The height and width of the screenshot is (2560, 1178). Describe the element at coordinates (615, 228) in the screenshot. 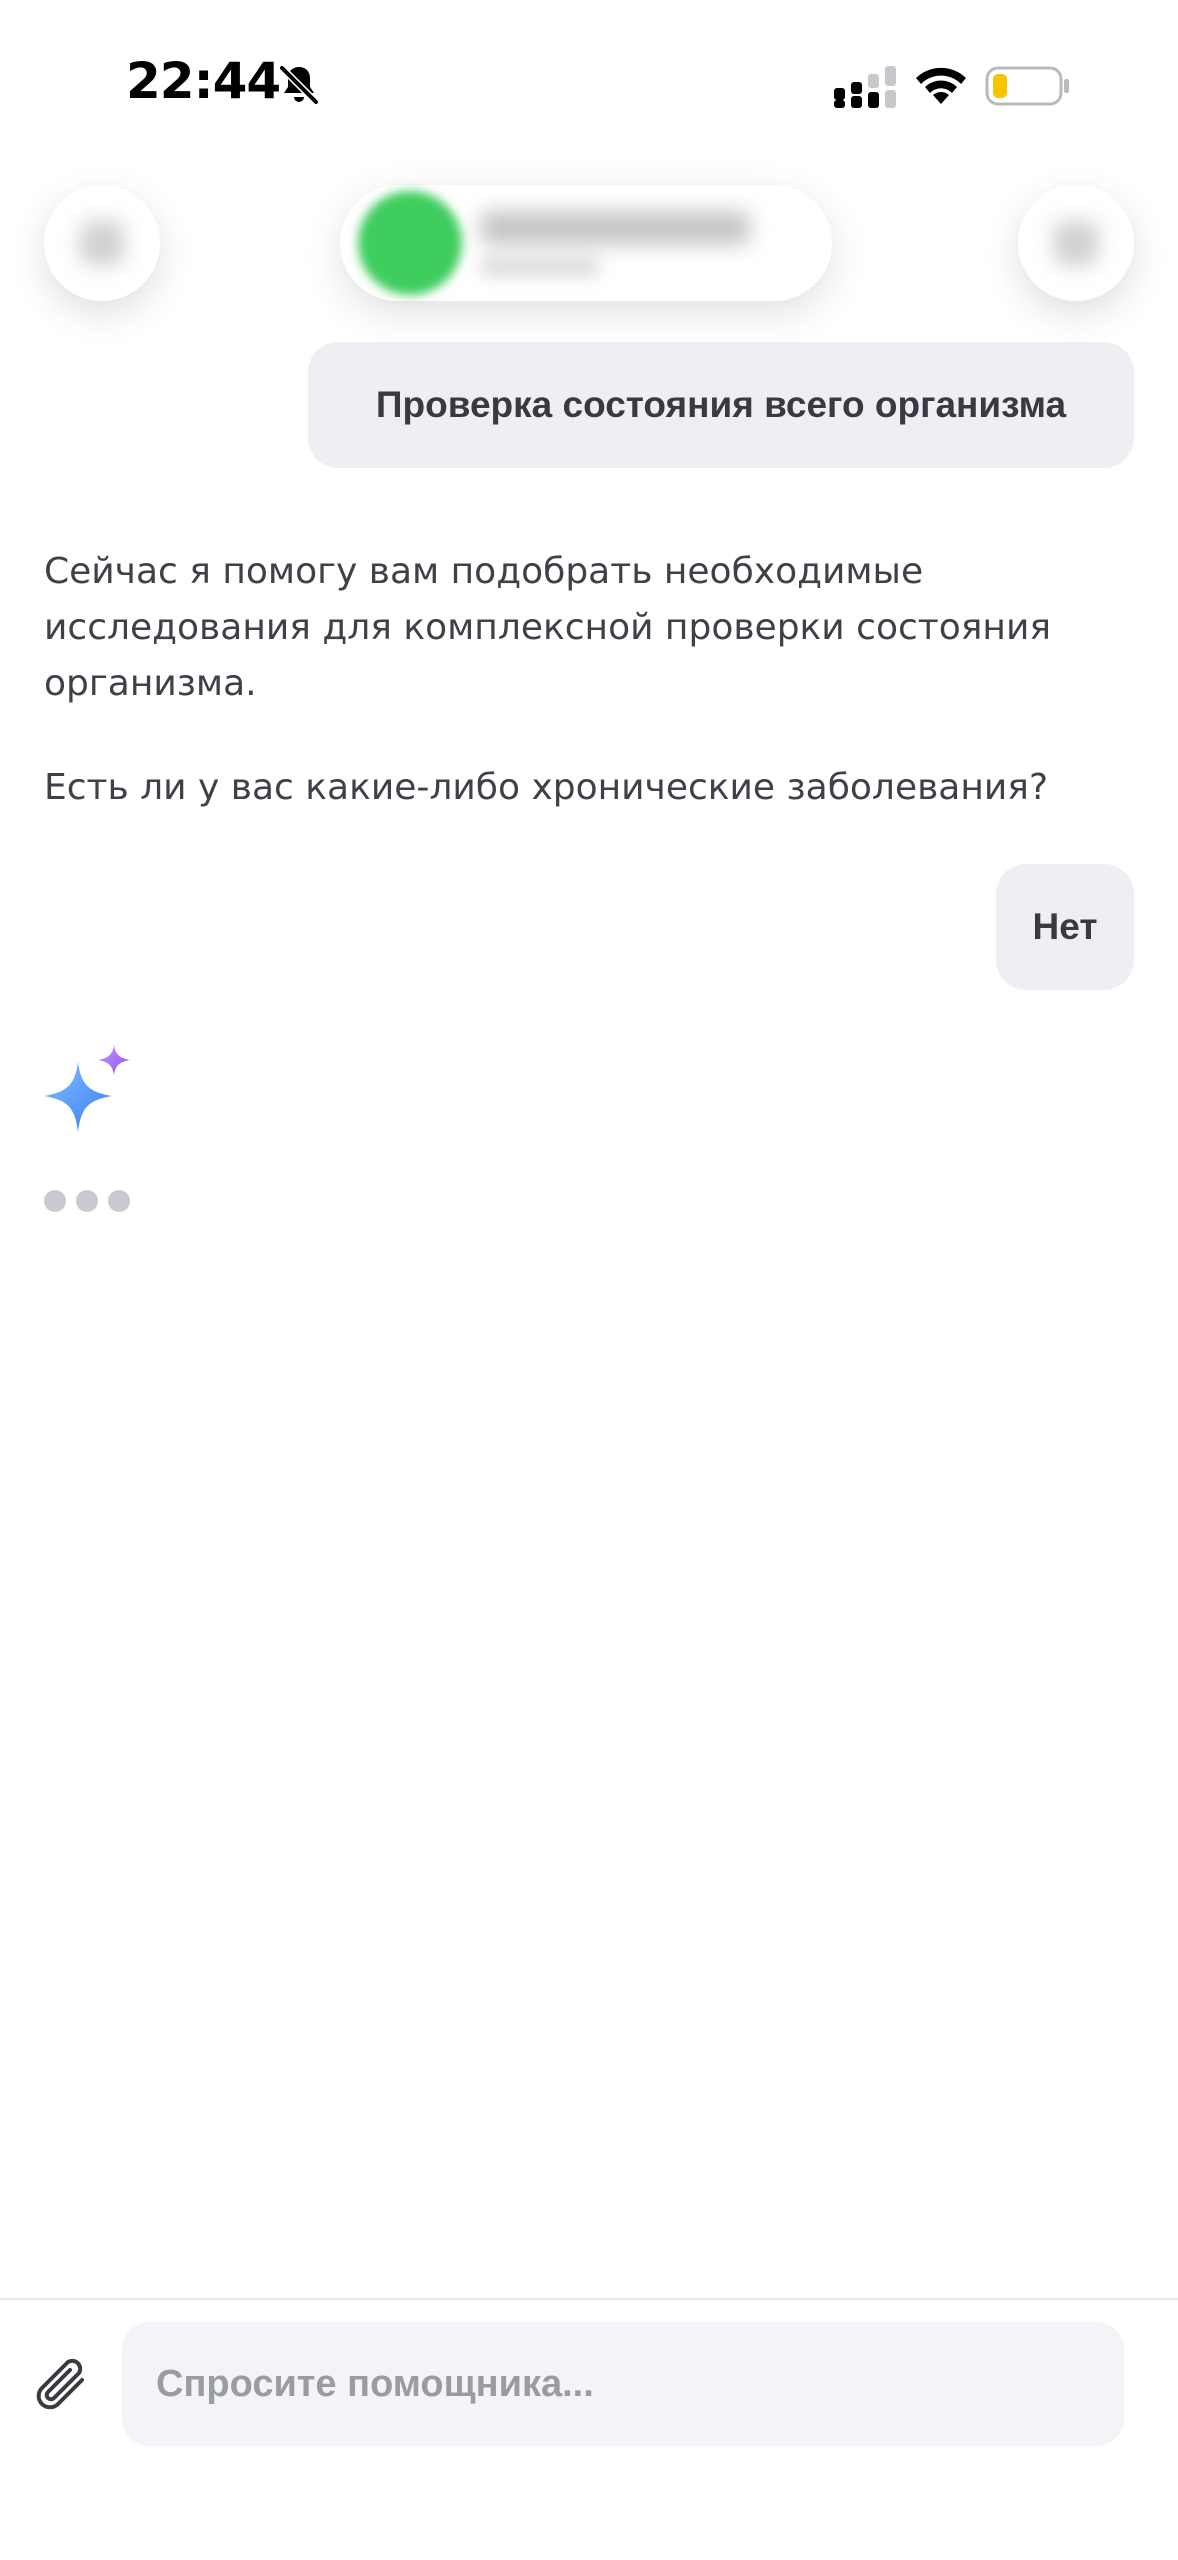

I see `header-name-blurred` at that location.